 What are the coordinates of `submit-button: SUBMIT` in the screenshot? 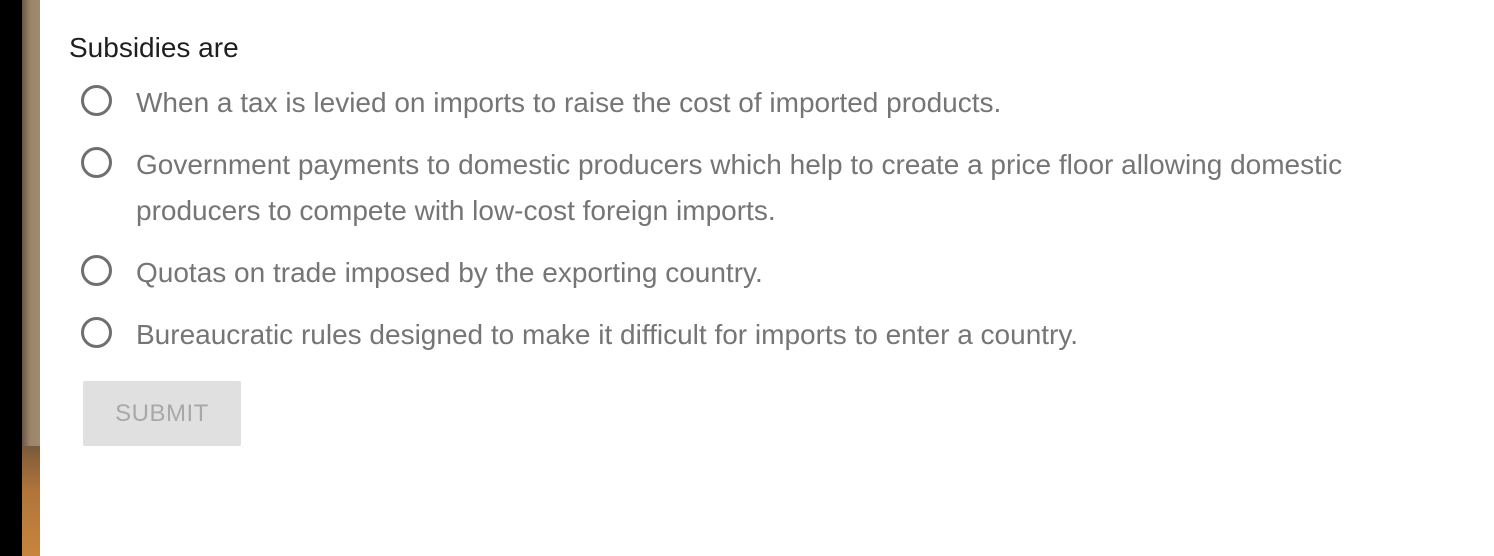 It's located at (162, 413).